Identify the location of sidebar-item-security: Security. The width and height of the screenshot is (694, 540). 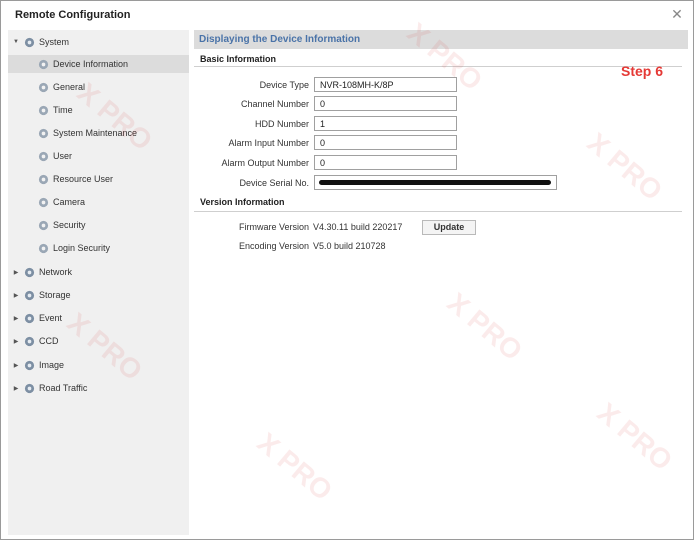
(62, 225).